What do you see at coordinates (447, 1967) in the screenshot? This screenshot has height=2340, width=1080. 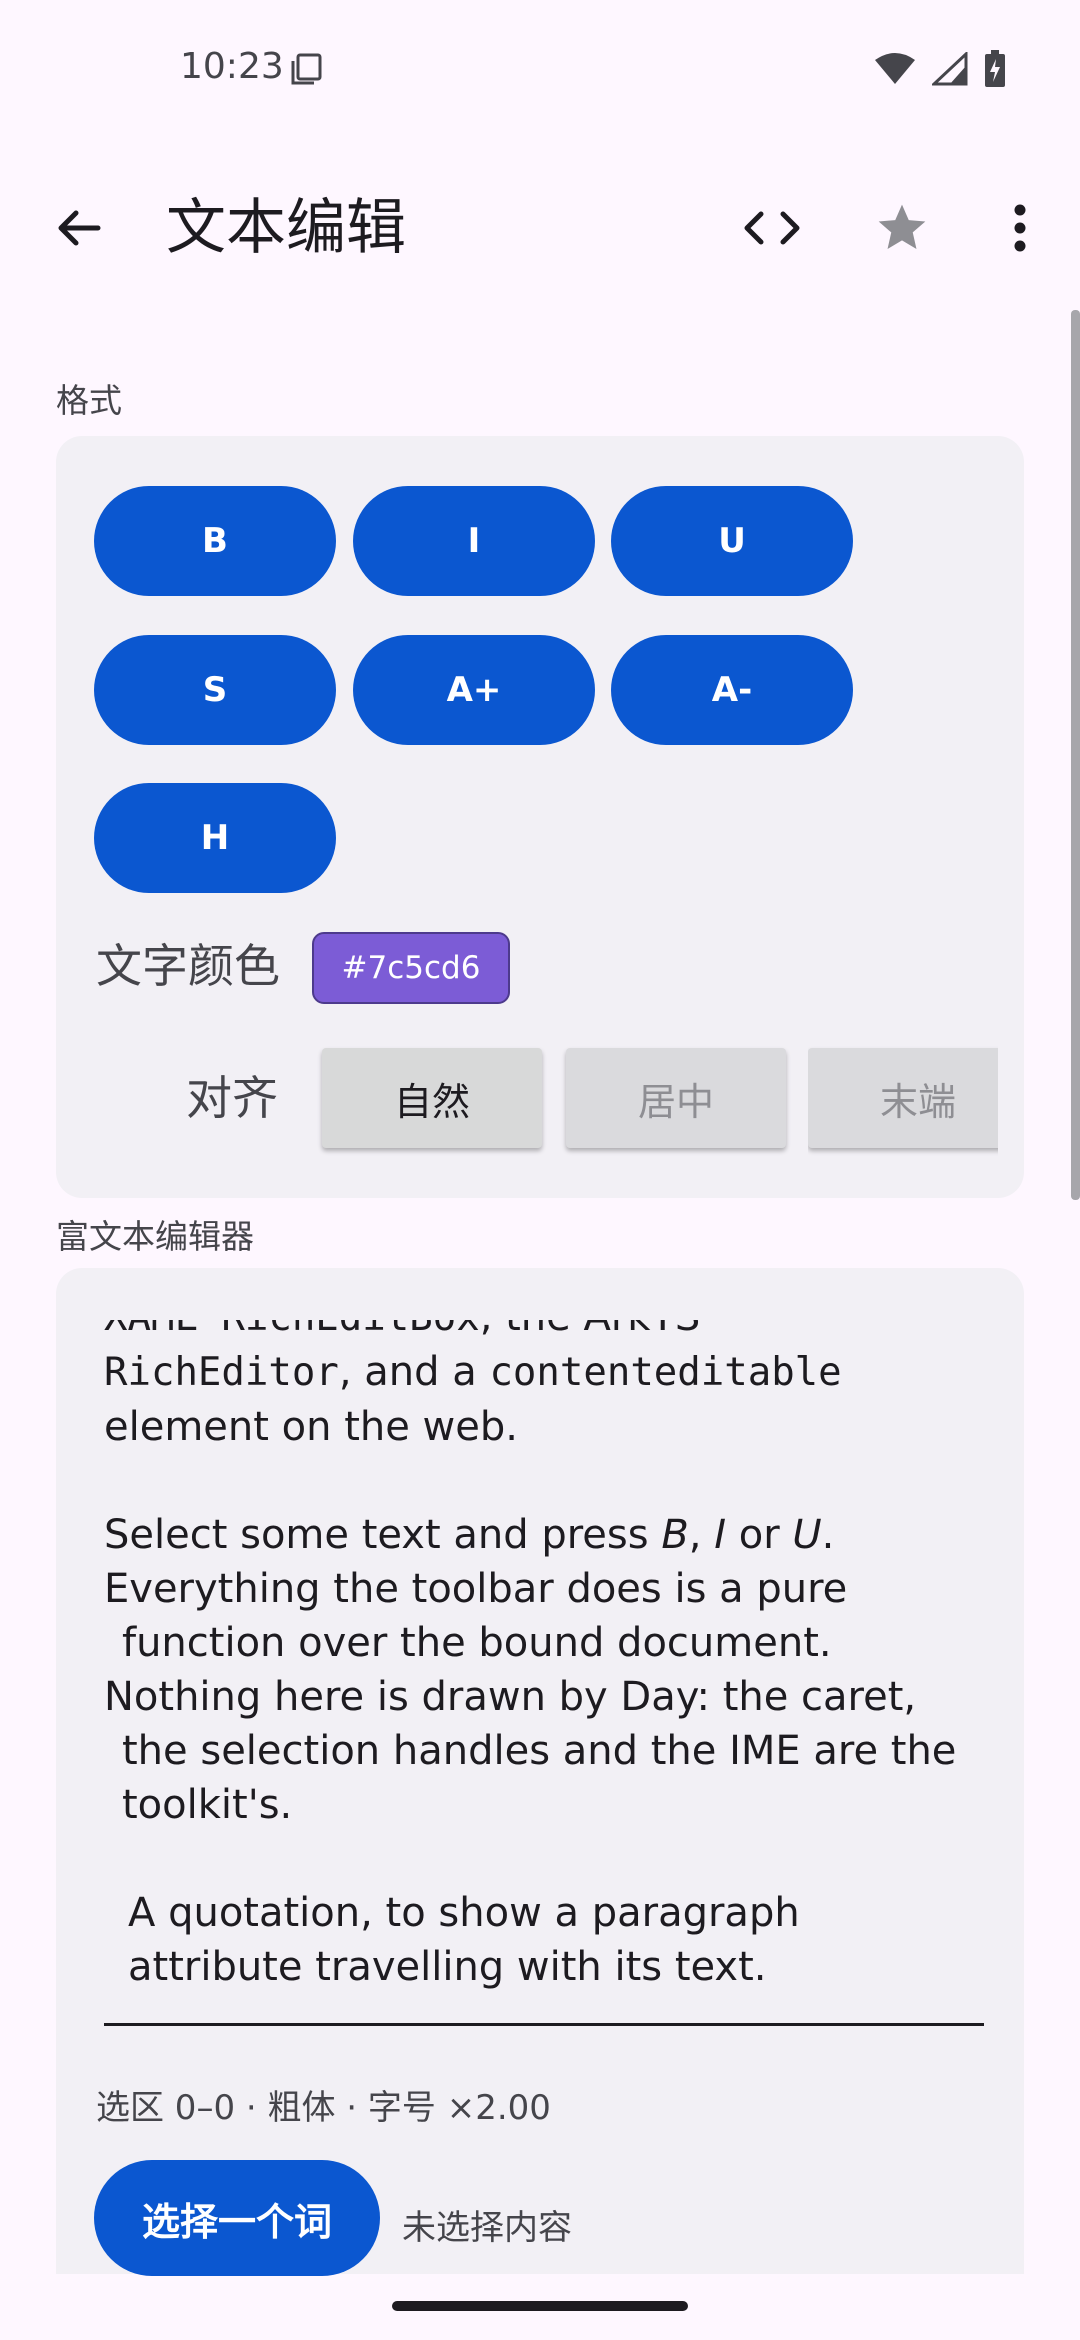 I see `editor-quote-line: attribute travelling with its text.` at bounding box center [447, 1967].